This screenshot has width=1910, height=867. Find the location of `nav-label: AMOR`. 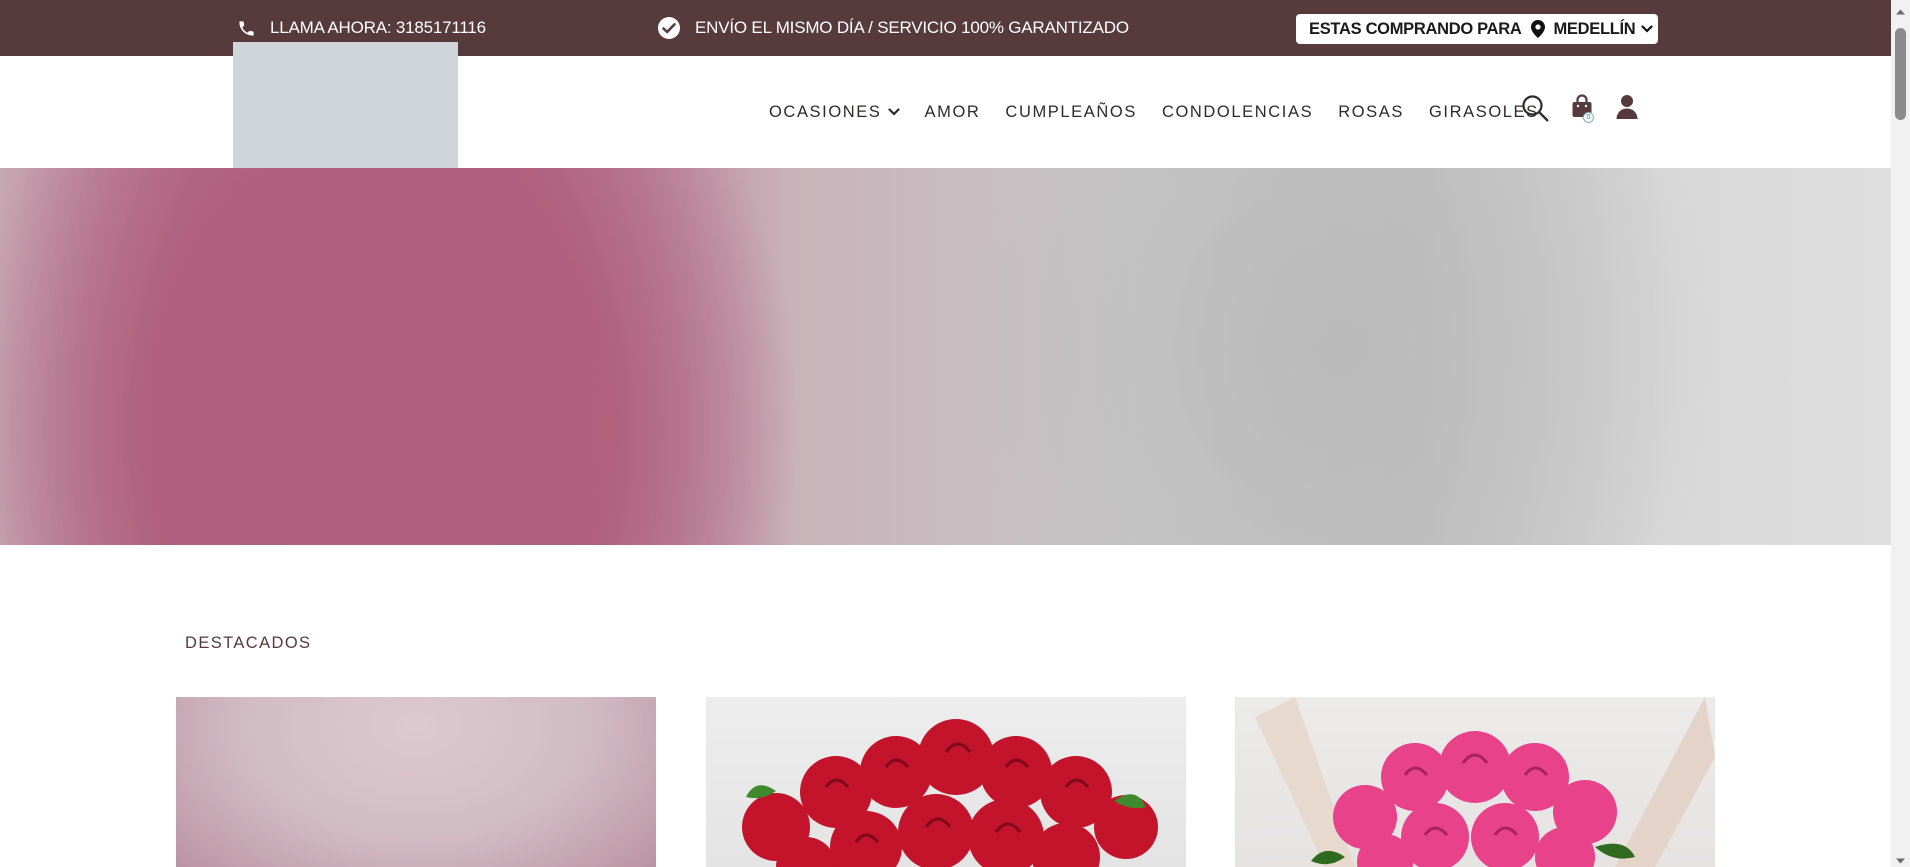

nav-label: AMOR is located at coordinates (952, 111).